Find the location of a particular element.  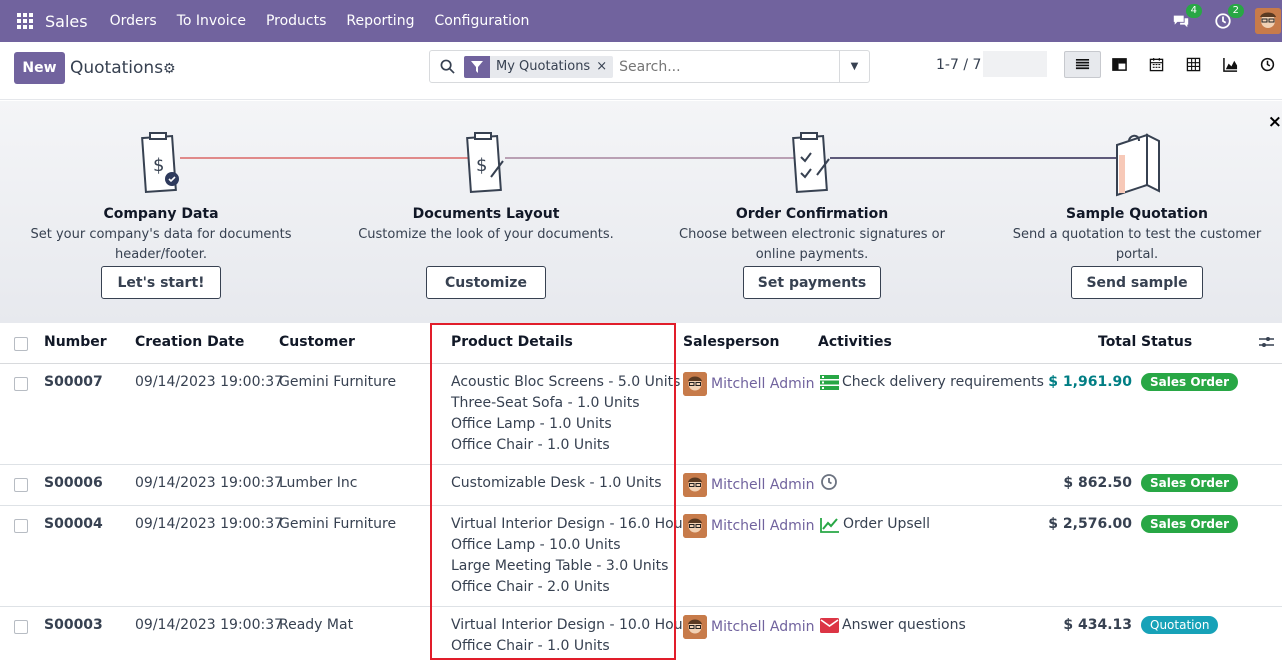

product-line: Office Lamp - 1.0 Units is located at coordinates (531, 424).